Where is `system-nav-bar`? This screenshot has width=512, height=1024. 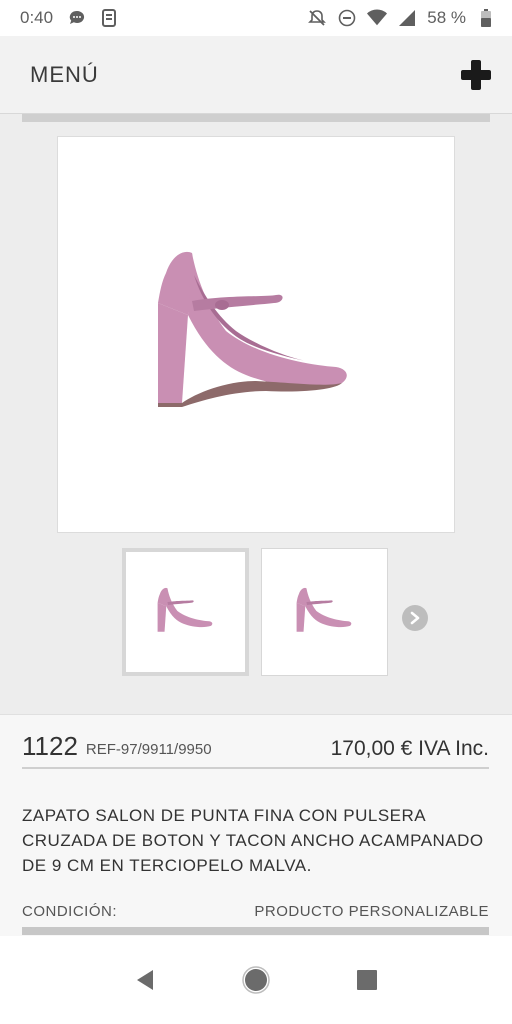 system-nav-bar is located at coordinates (256, 980).